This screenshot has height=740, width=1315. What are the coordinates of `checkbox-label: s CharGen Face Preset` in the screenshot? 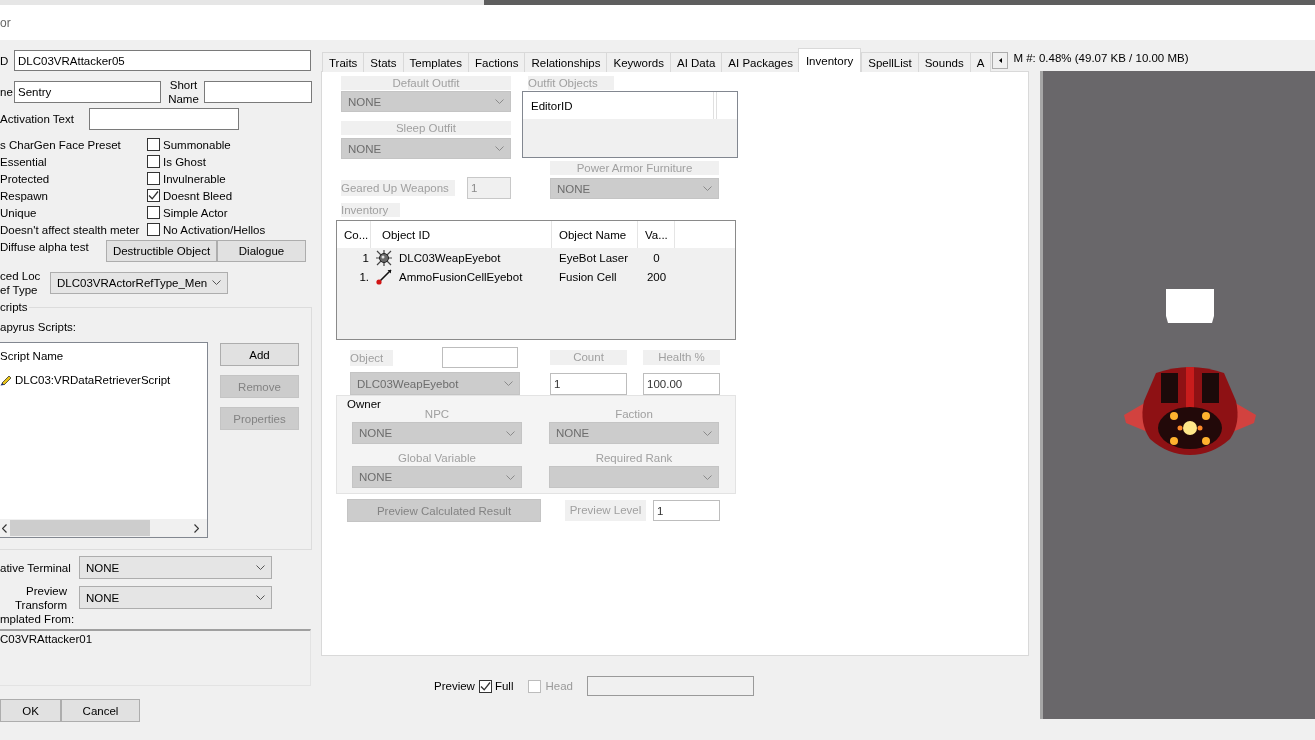 It's located at (61, 144).